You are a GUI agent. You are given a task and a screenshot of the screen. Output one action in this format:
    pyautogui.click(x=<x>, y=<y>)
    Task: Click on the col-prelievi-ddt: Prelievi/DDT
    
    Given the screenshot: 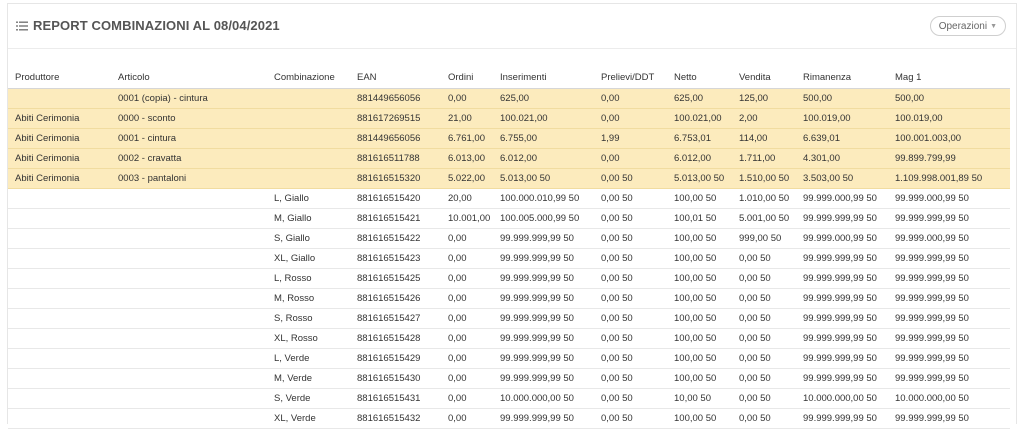 What is the action you would take?
    pyautogui.click(x=630, y=78)
    